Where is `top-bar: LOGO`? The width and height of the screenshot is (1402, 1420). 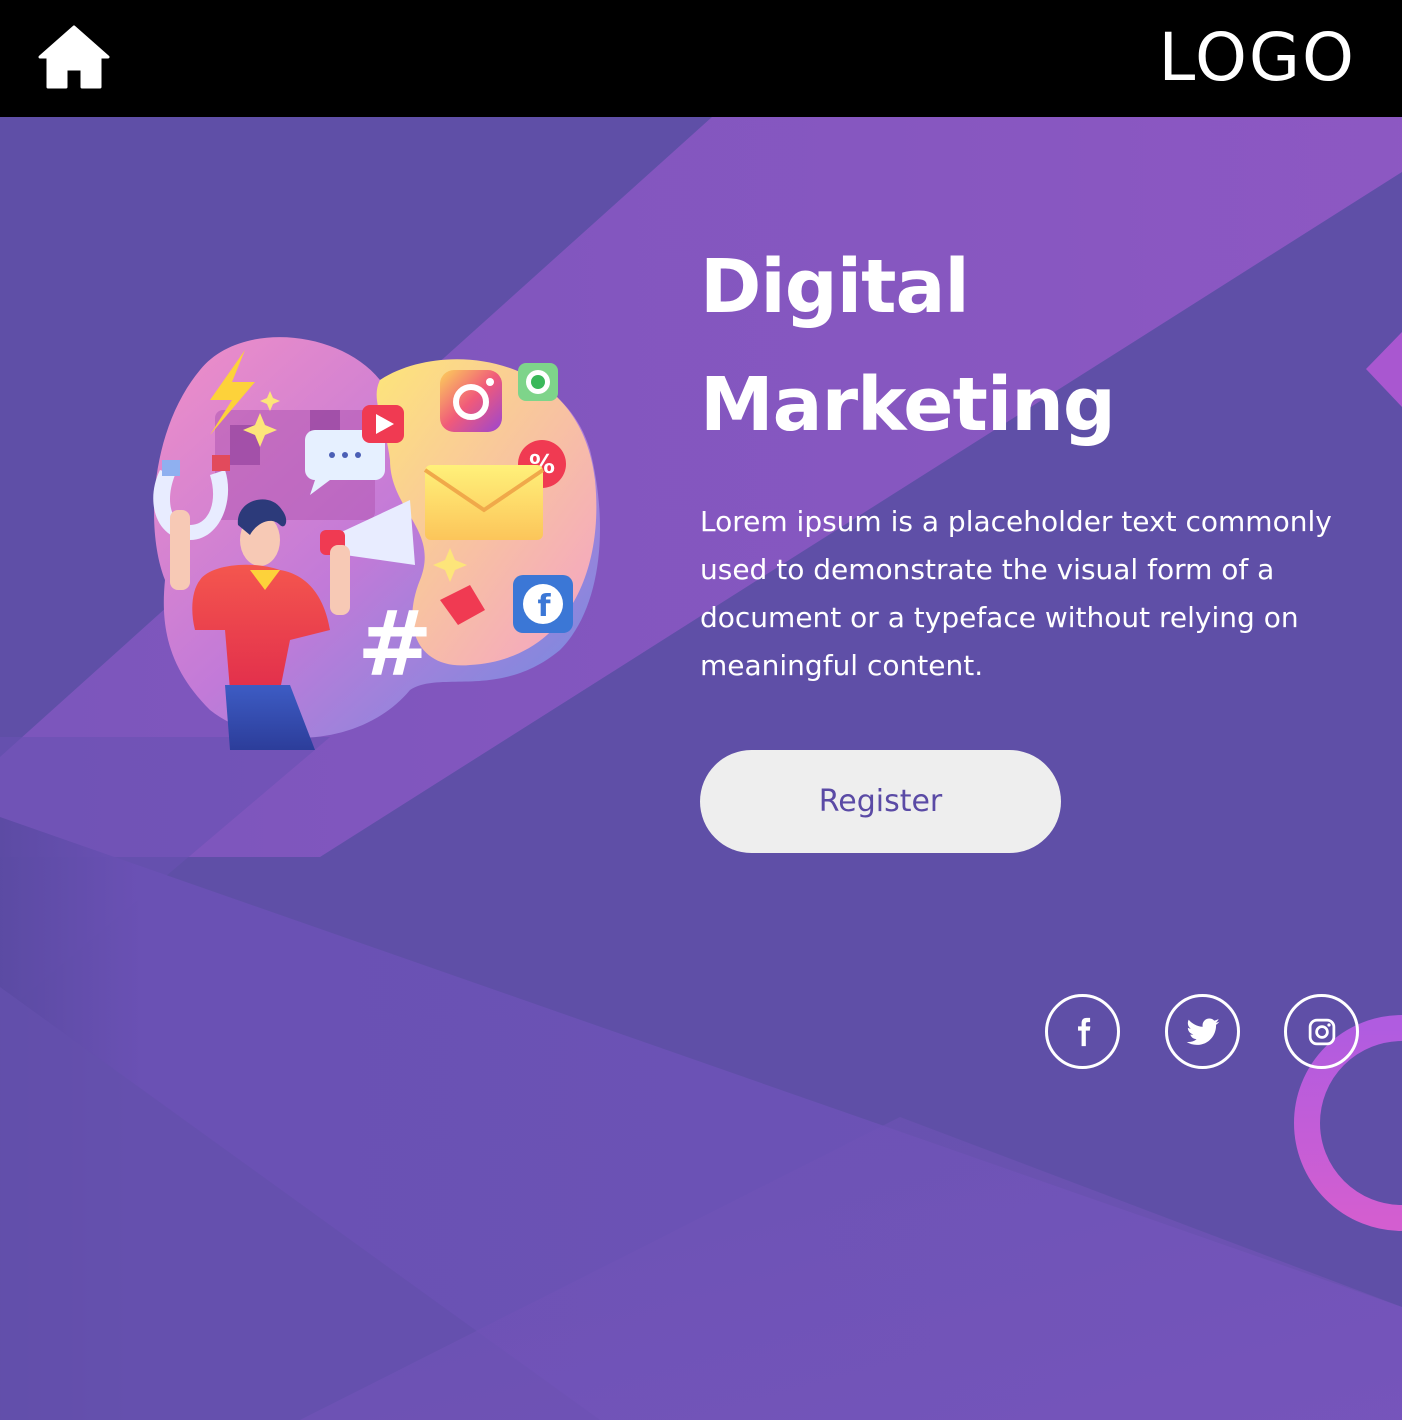
top-bar: LOGO is located at coordinates (701, 58).